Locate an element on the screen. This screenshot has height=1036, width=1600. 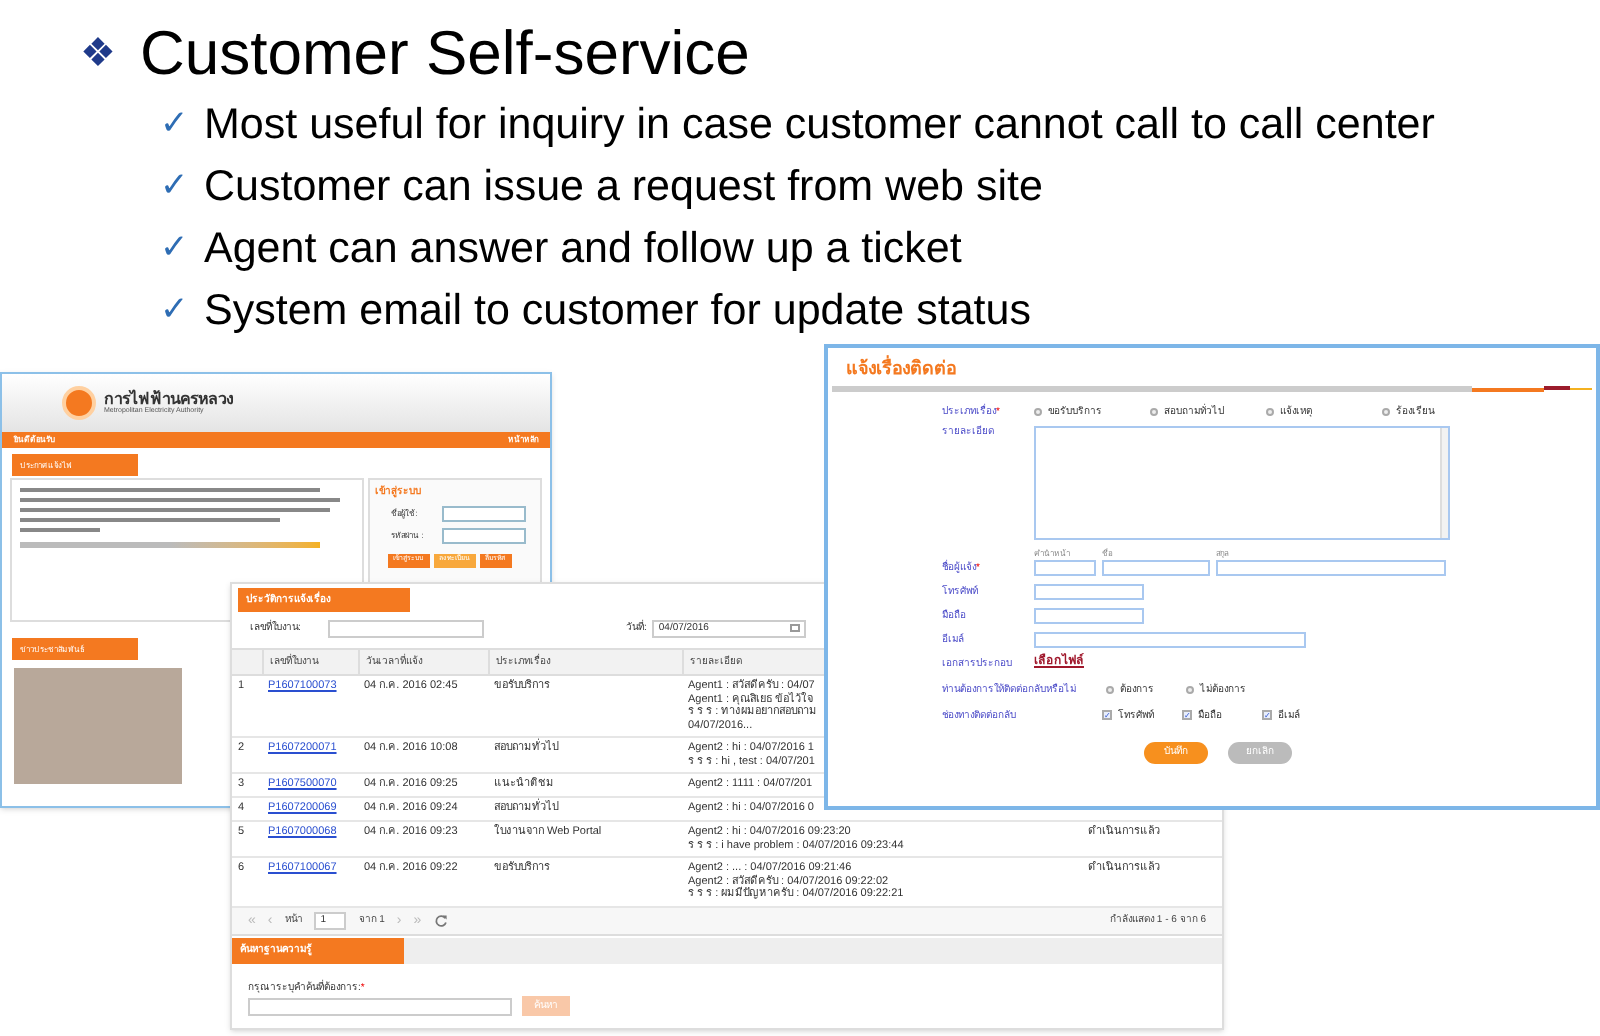
form-title: แจ้งเรื่องติดต่อ is located at coordinates (902, 370).